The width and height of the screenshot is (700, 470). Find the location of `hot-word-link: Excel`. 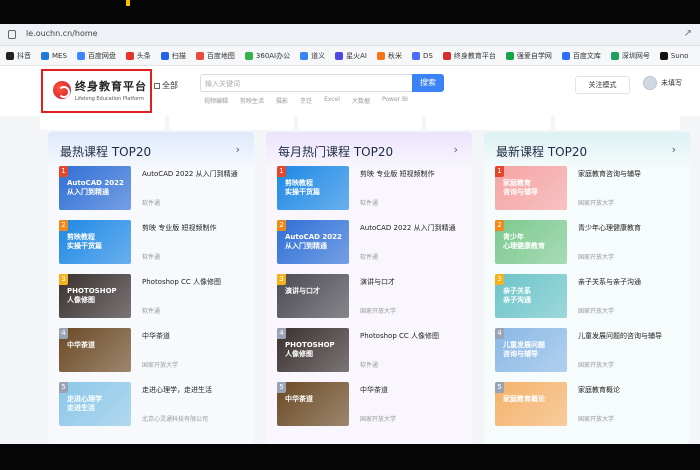

hot-word-link: Excel is located at coordinates (332, 100).